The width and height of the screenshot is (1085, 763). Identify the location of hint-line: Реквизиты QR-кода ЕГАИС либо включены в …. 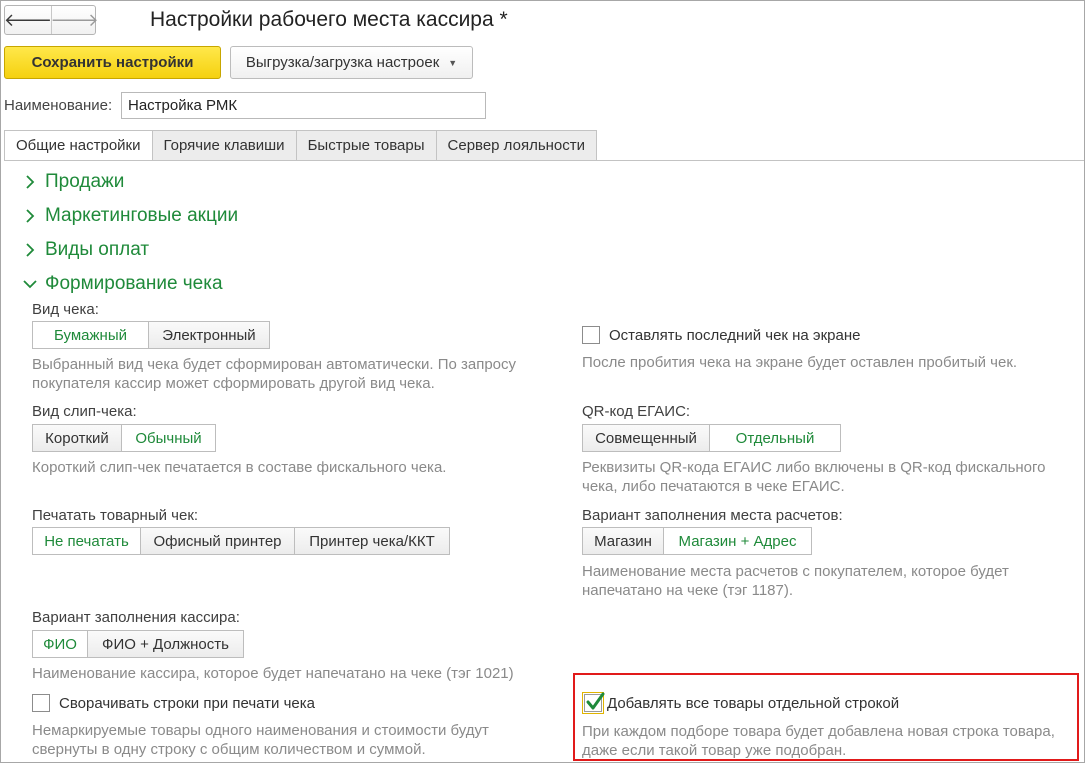
(814, 467).